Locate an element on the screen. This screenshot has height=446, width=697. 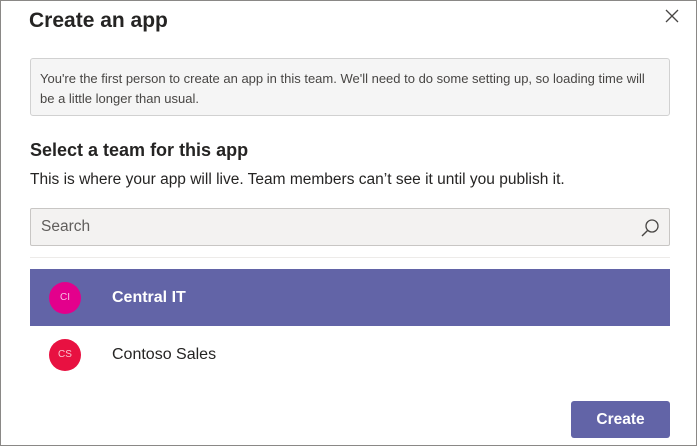
avatar: CI is located at coordinates (65, 297).